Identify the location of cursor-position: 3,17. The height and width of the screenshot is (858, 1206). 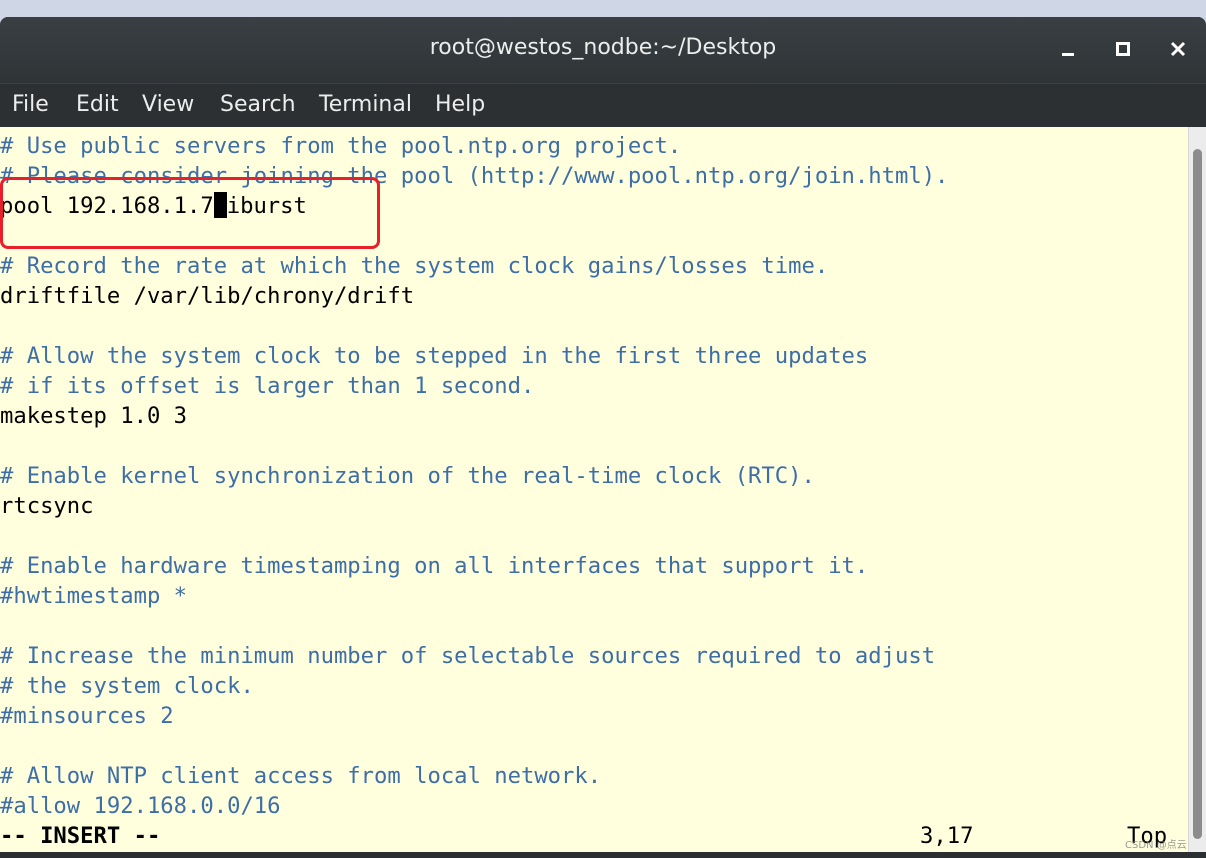
(947, 836).